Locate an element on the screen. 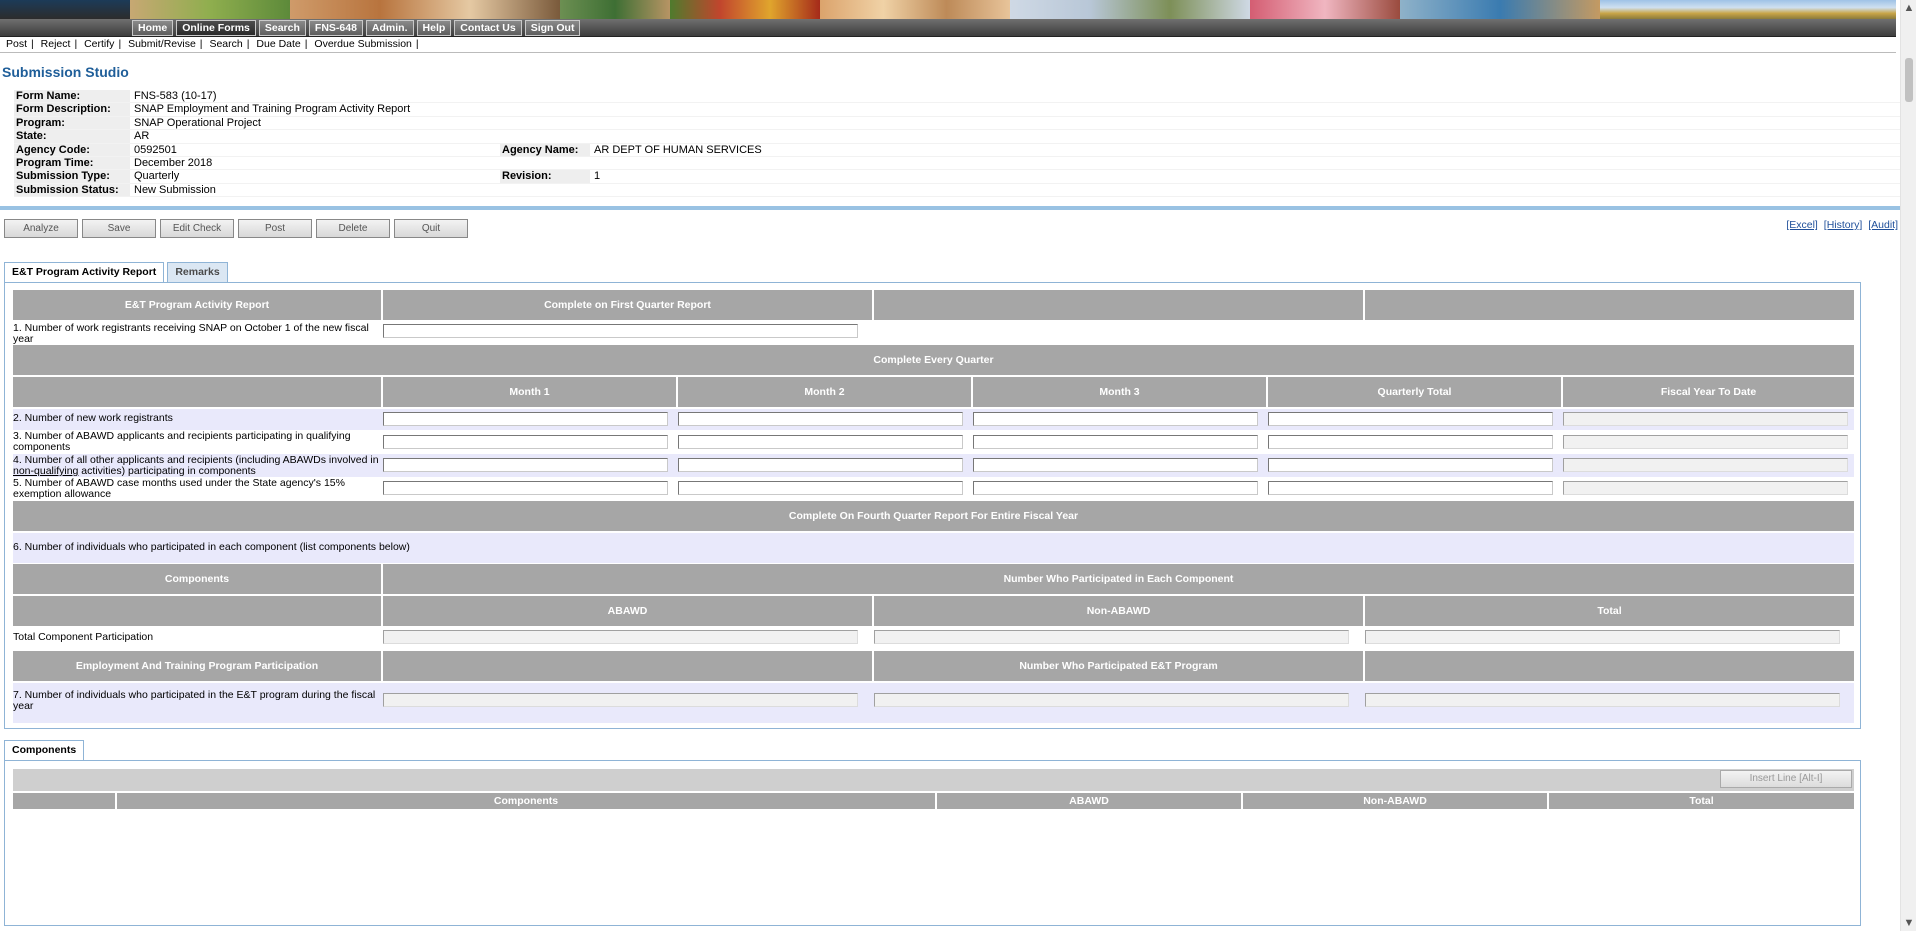 The width and height of the screenshot is (1916, 931). subnav-due-date: Due Date is located at coordinates (278, 44).